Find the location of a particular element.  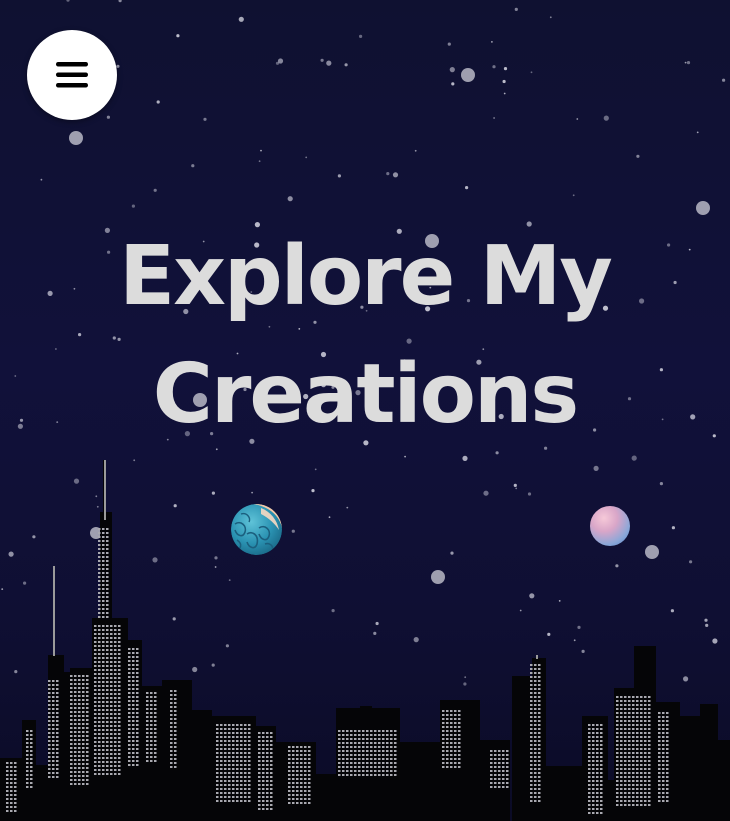

headline-line-2: Creations is located at coordinates (365, 394).